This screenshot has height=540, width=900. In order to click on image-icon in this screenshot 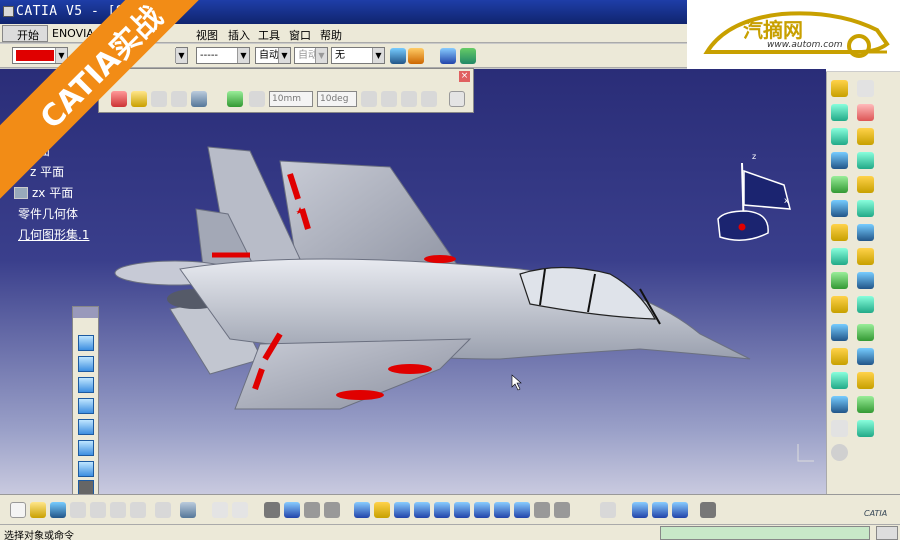, I will do `click(86, 487)`.